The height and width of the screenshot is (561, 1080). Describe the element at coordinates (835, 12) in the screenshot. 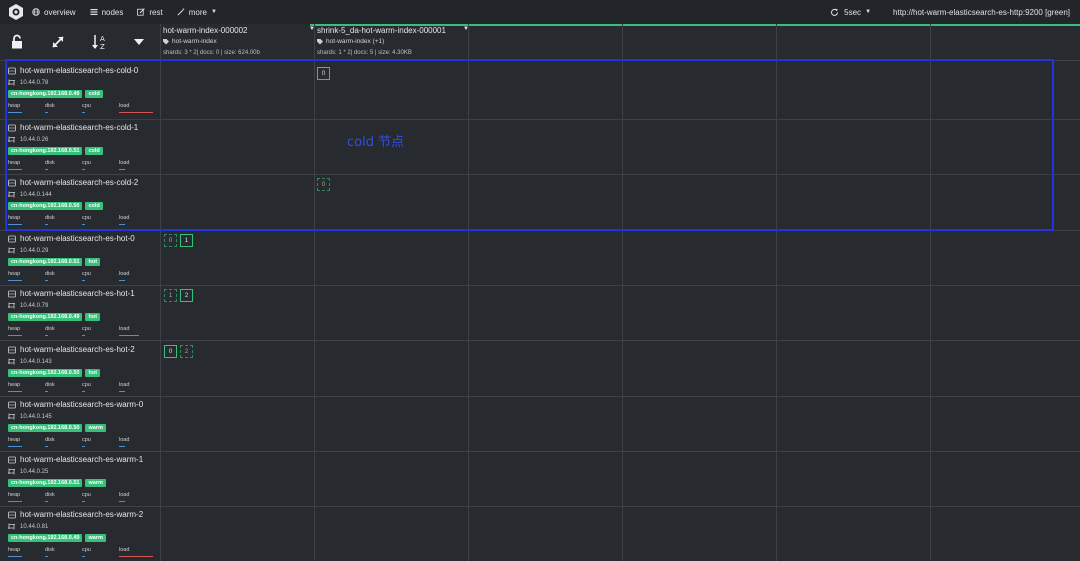

I see `refresh-icon` at that location.